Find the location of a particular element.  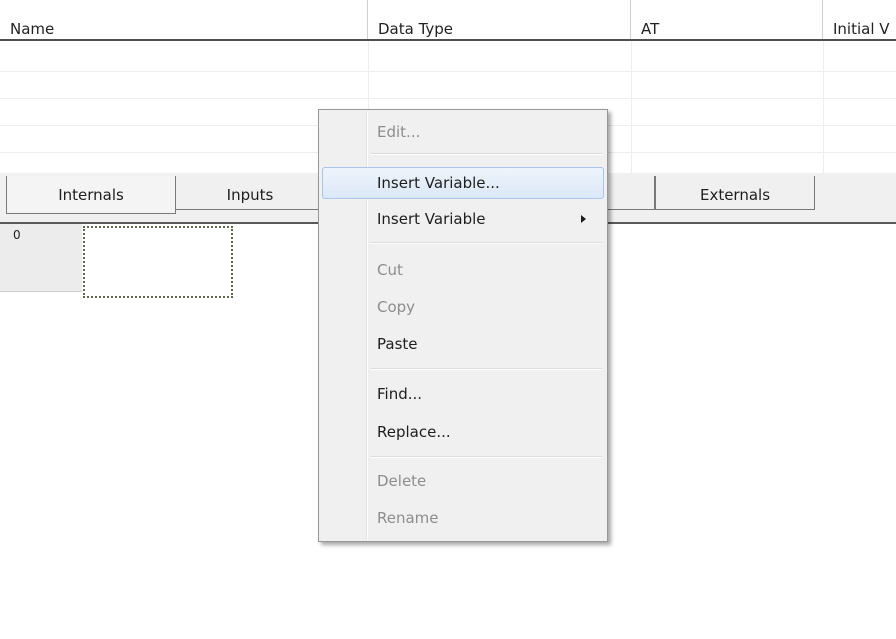

menu-item-insert-variable-submenu: Insert Variable is located at coordinates (463, 219).